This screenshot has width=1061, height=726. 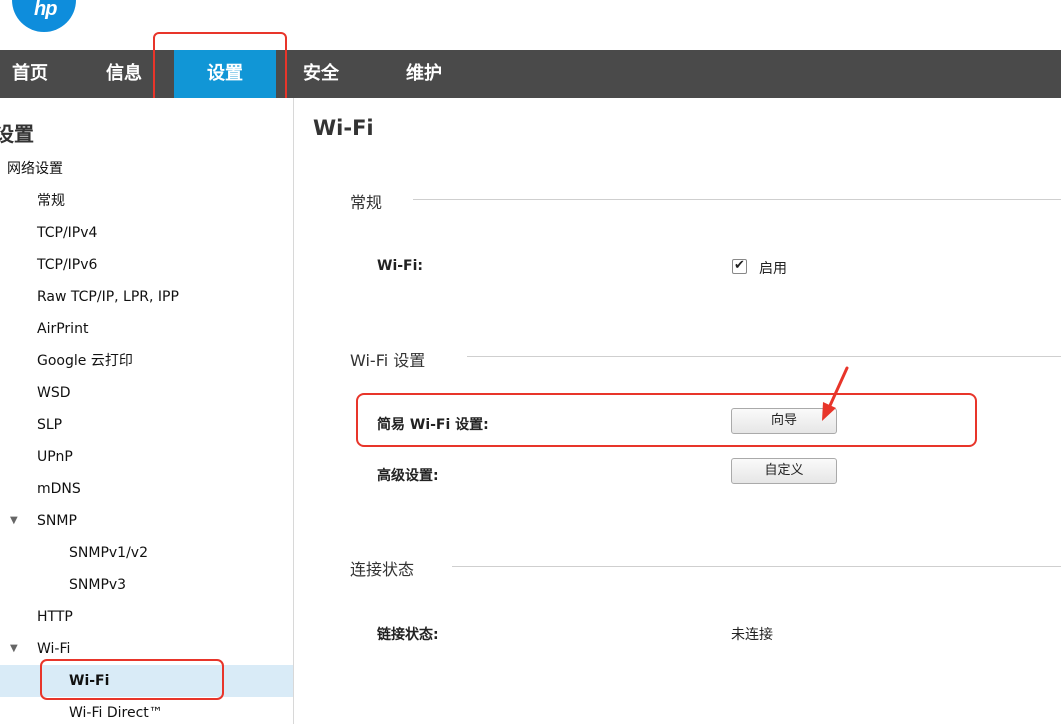 I want to click on sidebar-group-network: 网络设置, so click(x=35, y=169).